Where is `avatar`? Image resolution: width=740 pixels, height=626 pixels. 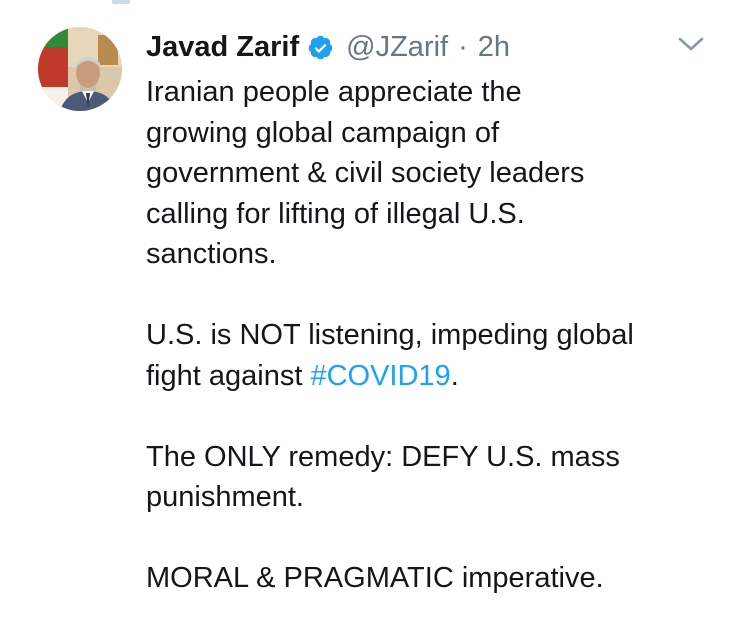
avatar is located at coordinates (80, 69).